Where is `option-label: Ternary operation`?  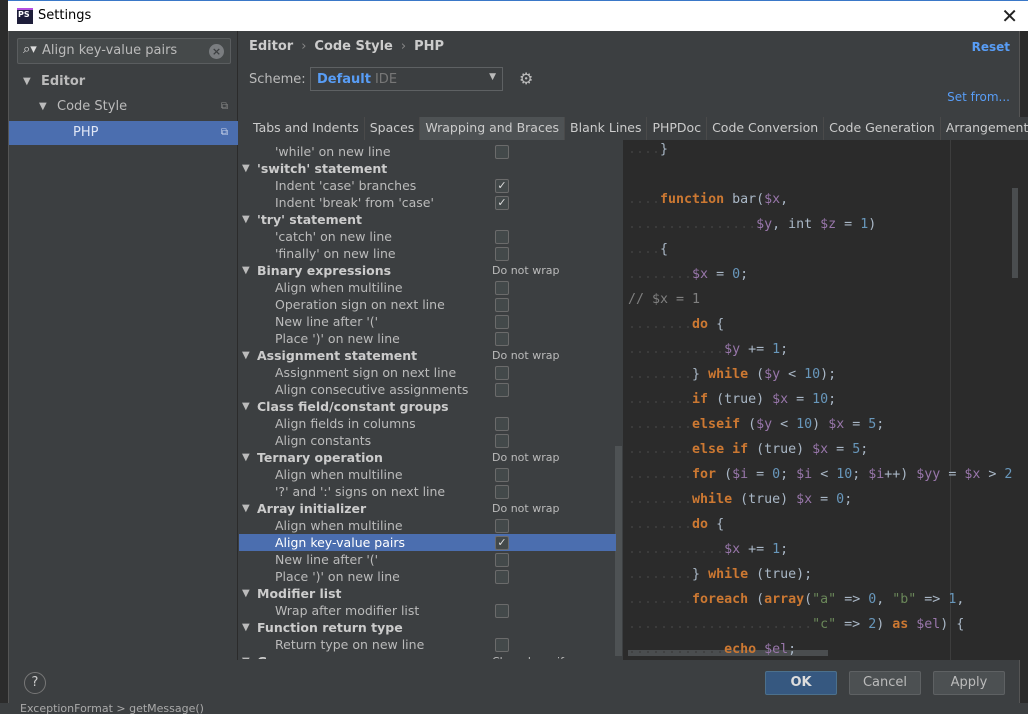
option-label: Ternary operation is located at coordinates (320, 457).